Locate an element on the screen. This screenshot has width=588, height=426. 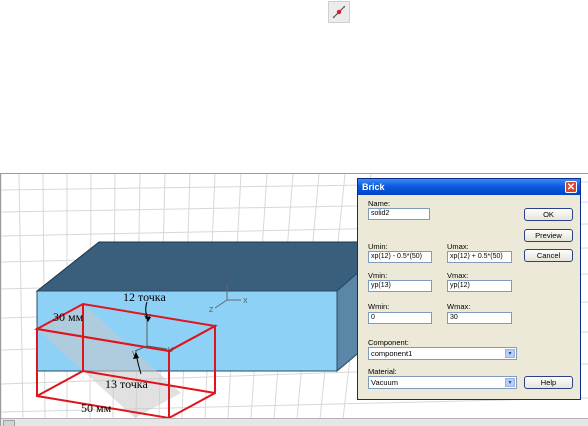
axis-x-label: X is located at coordinates (245, 301).